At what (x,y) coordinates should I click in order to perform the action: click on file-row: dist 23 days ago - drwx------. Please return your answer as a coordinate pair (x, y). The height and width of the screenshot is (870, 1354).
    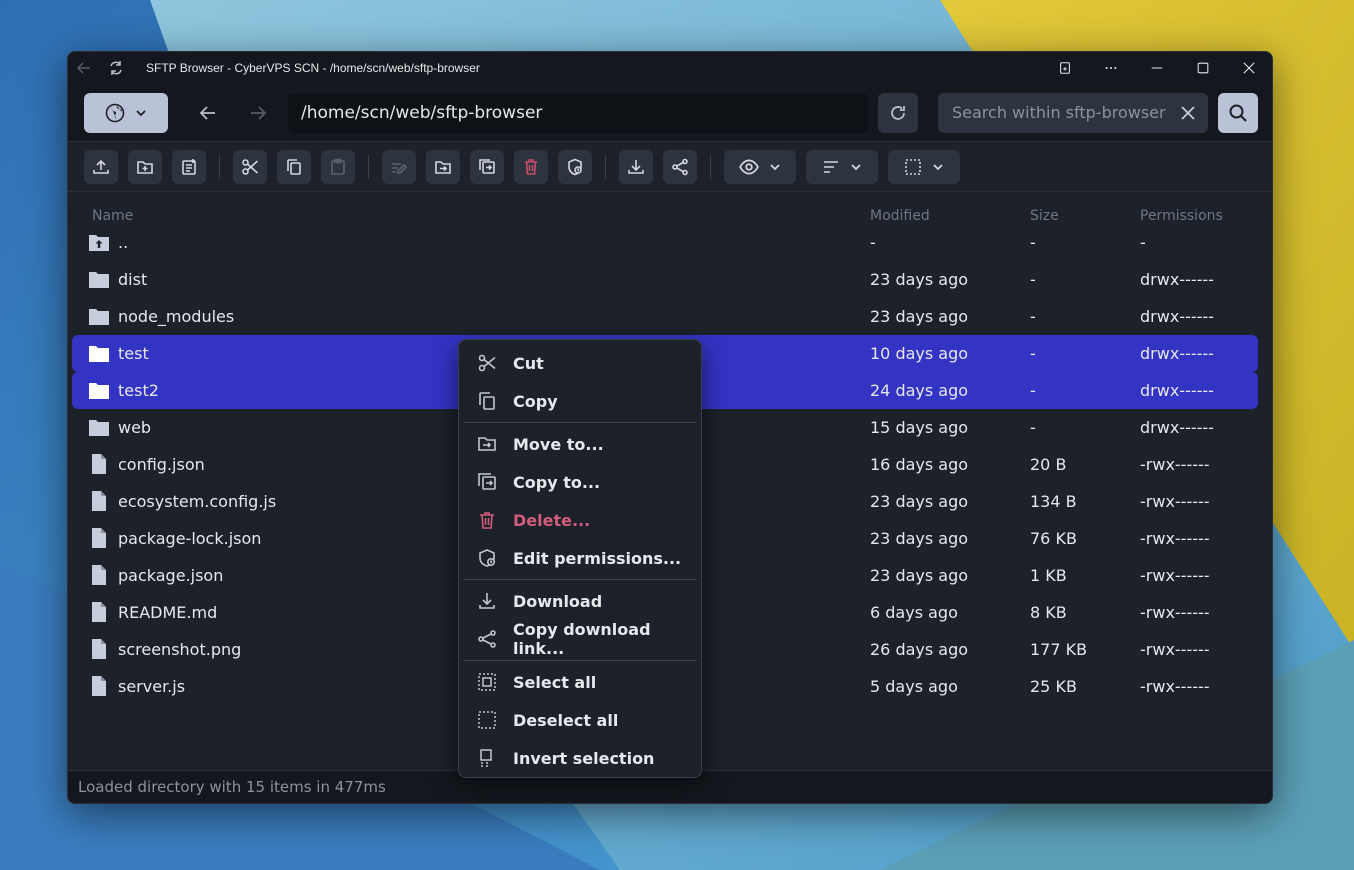
    Looking at the image, I should click on (665, 279).